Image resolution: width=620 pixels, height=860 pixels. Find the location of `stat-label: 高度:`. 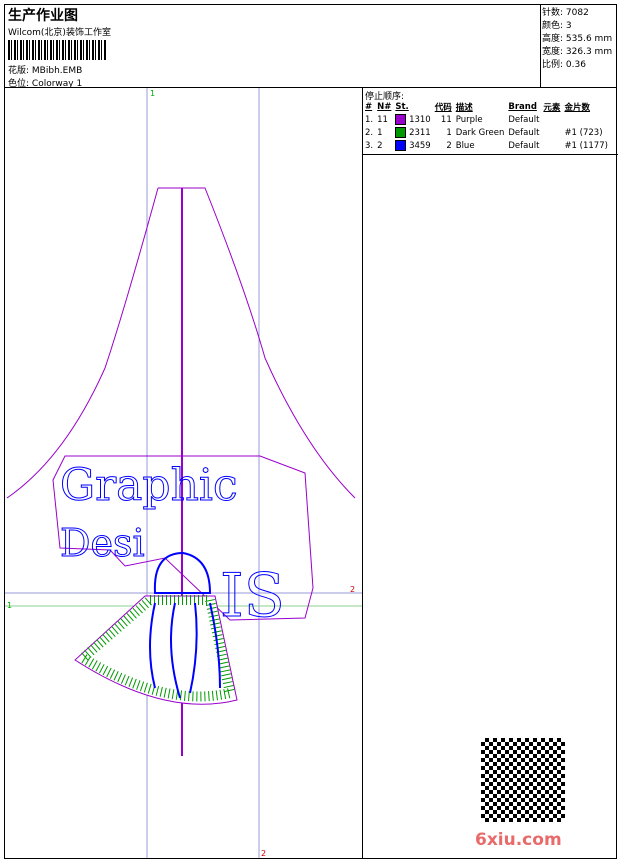

stat-label: 高度: is located at coordinates (553, 39).